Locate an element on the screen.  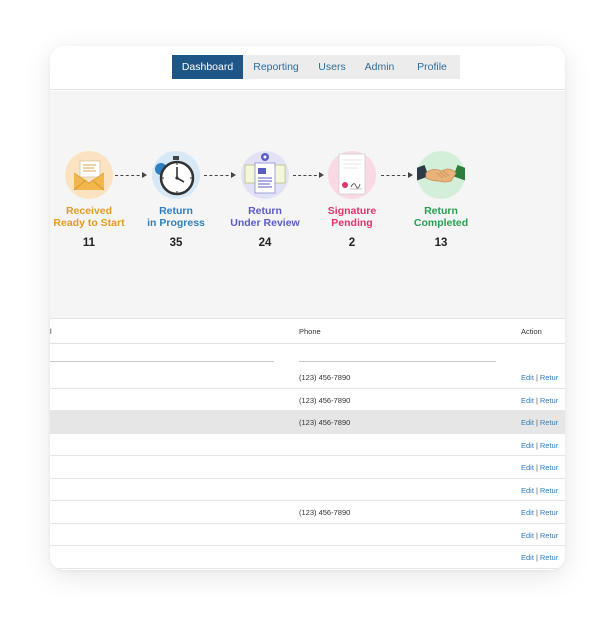
phone-filter-input is located at coordinates (397, 361).